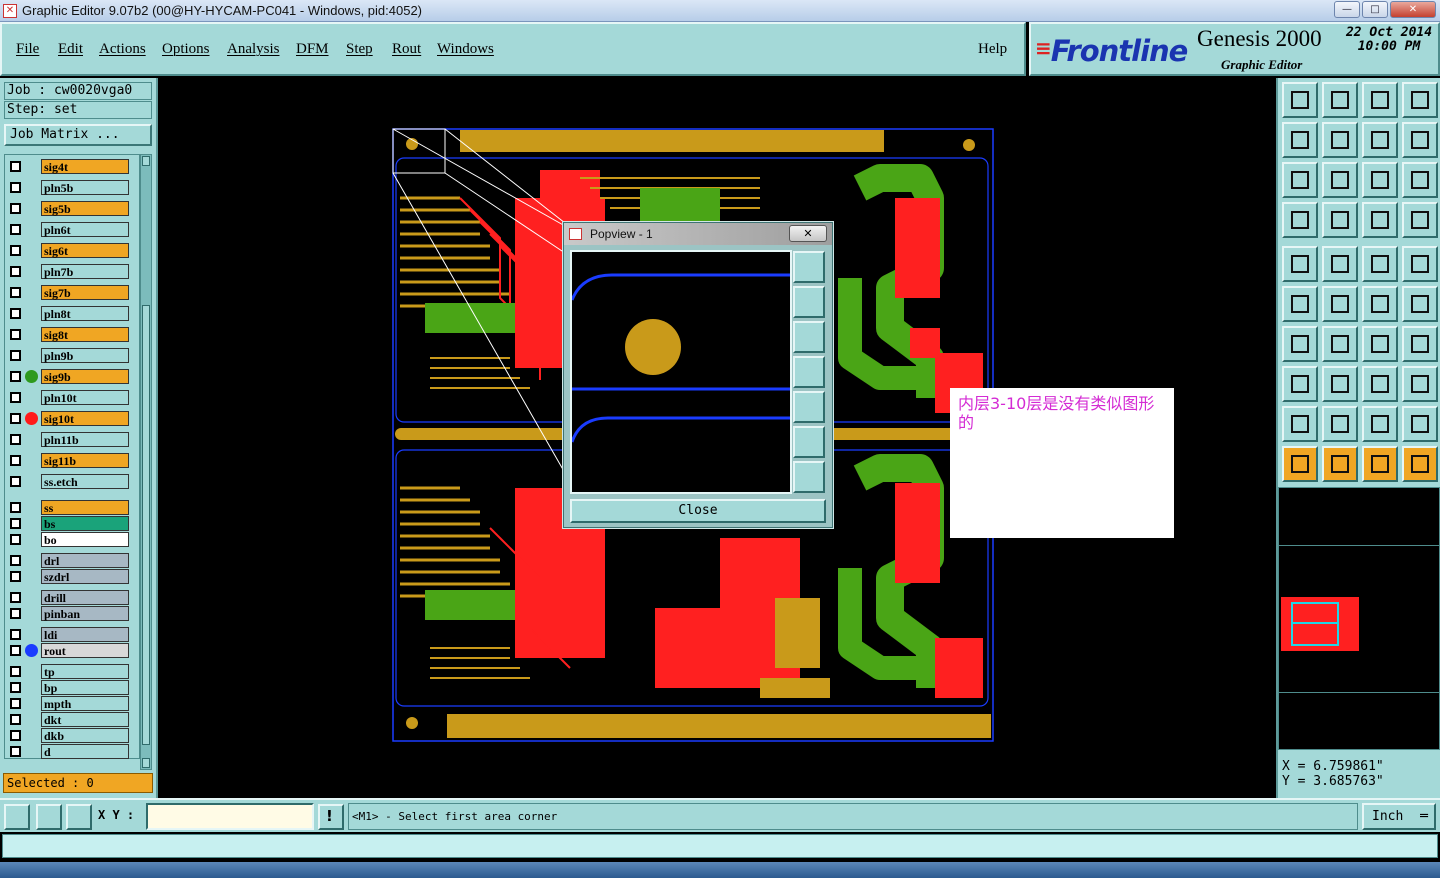 The height and width of the screenshot is (878, 1440). What do you see at coordinates (73, 334) in the screenshot?
I see `layer-row: sig8t` at bounding box center [73, 334].